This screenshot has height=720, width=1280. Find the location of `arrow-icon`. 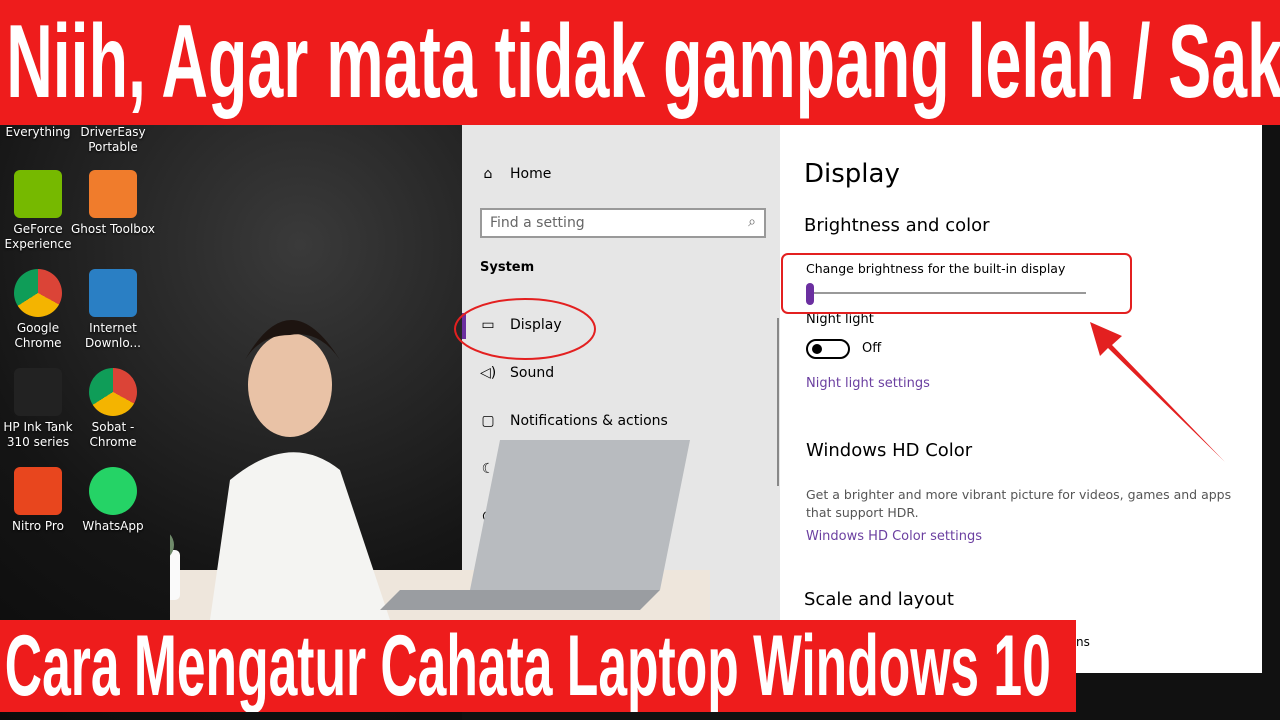

arrow-icon is located at coordinates (1157, 392).